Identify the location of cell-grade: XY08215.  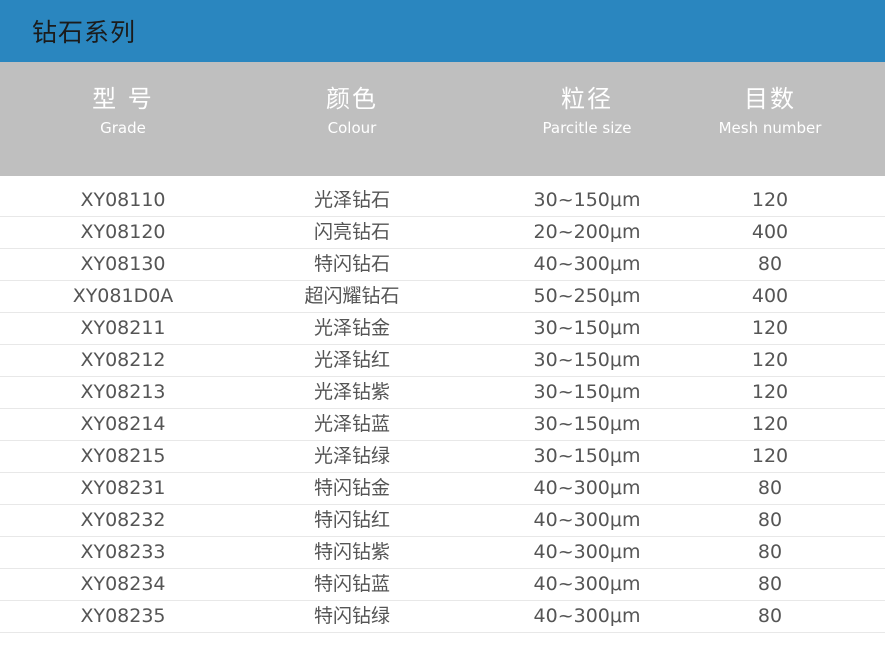
(123, 456).